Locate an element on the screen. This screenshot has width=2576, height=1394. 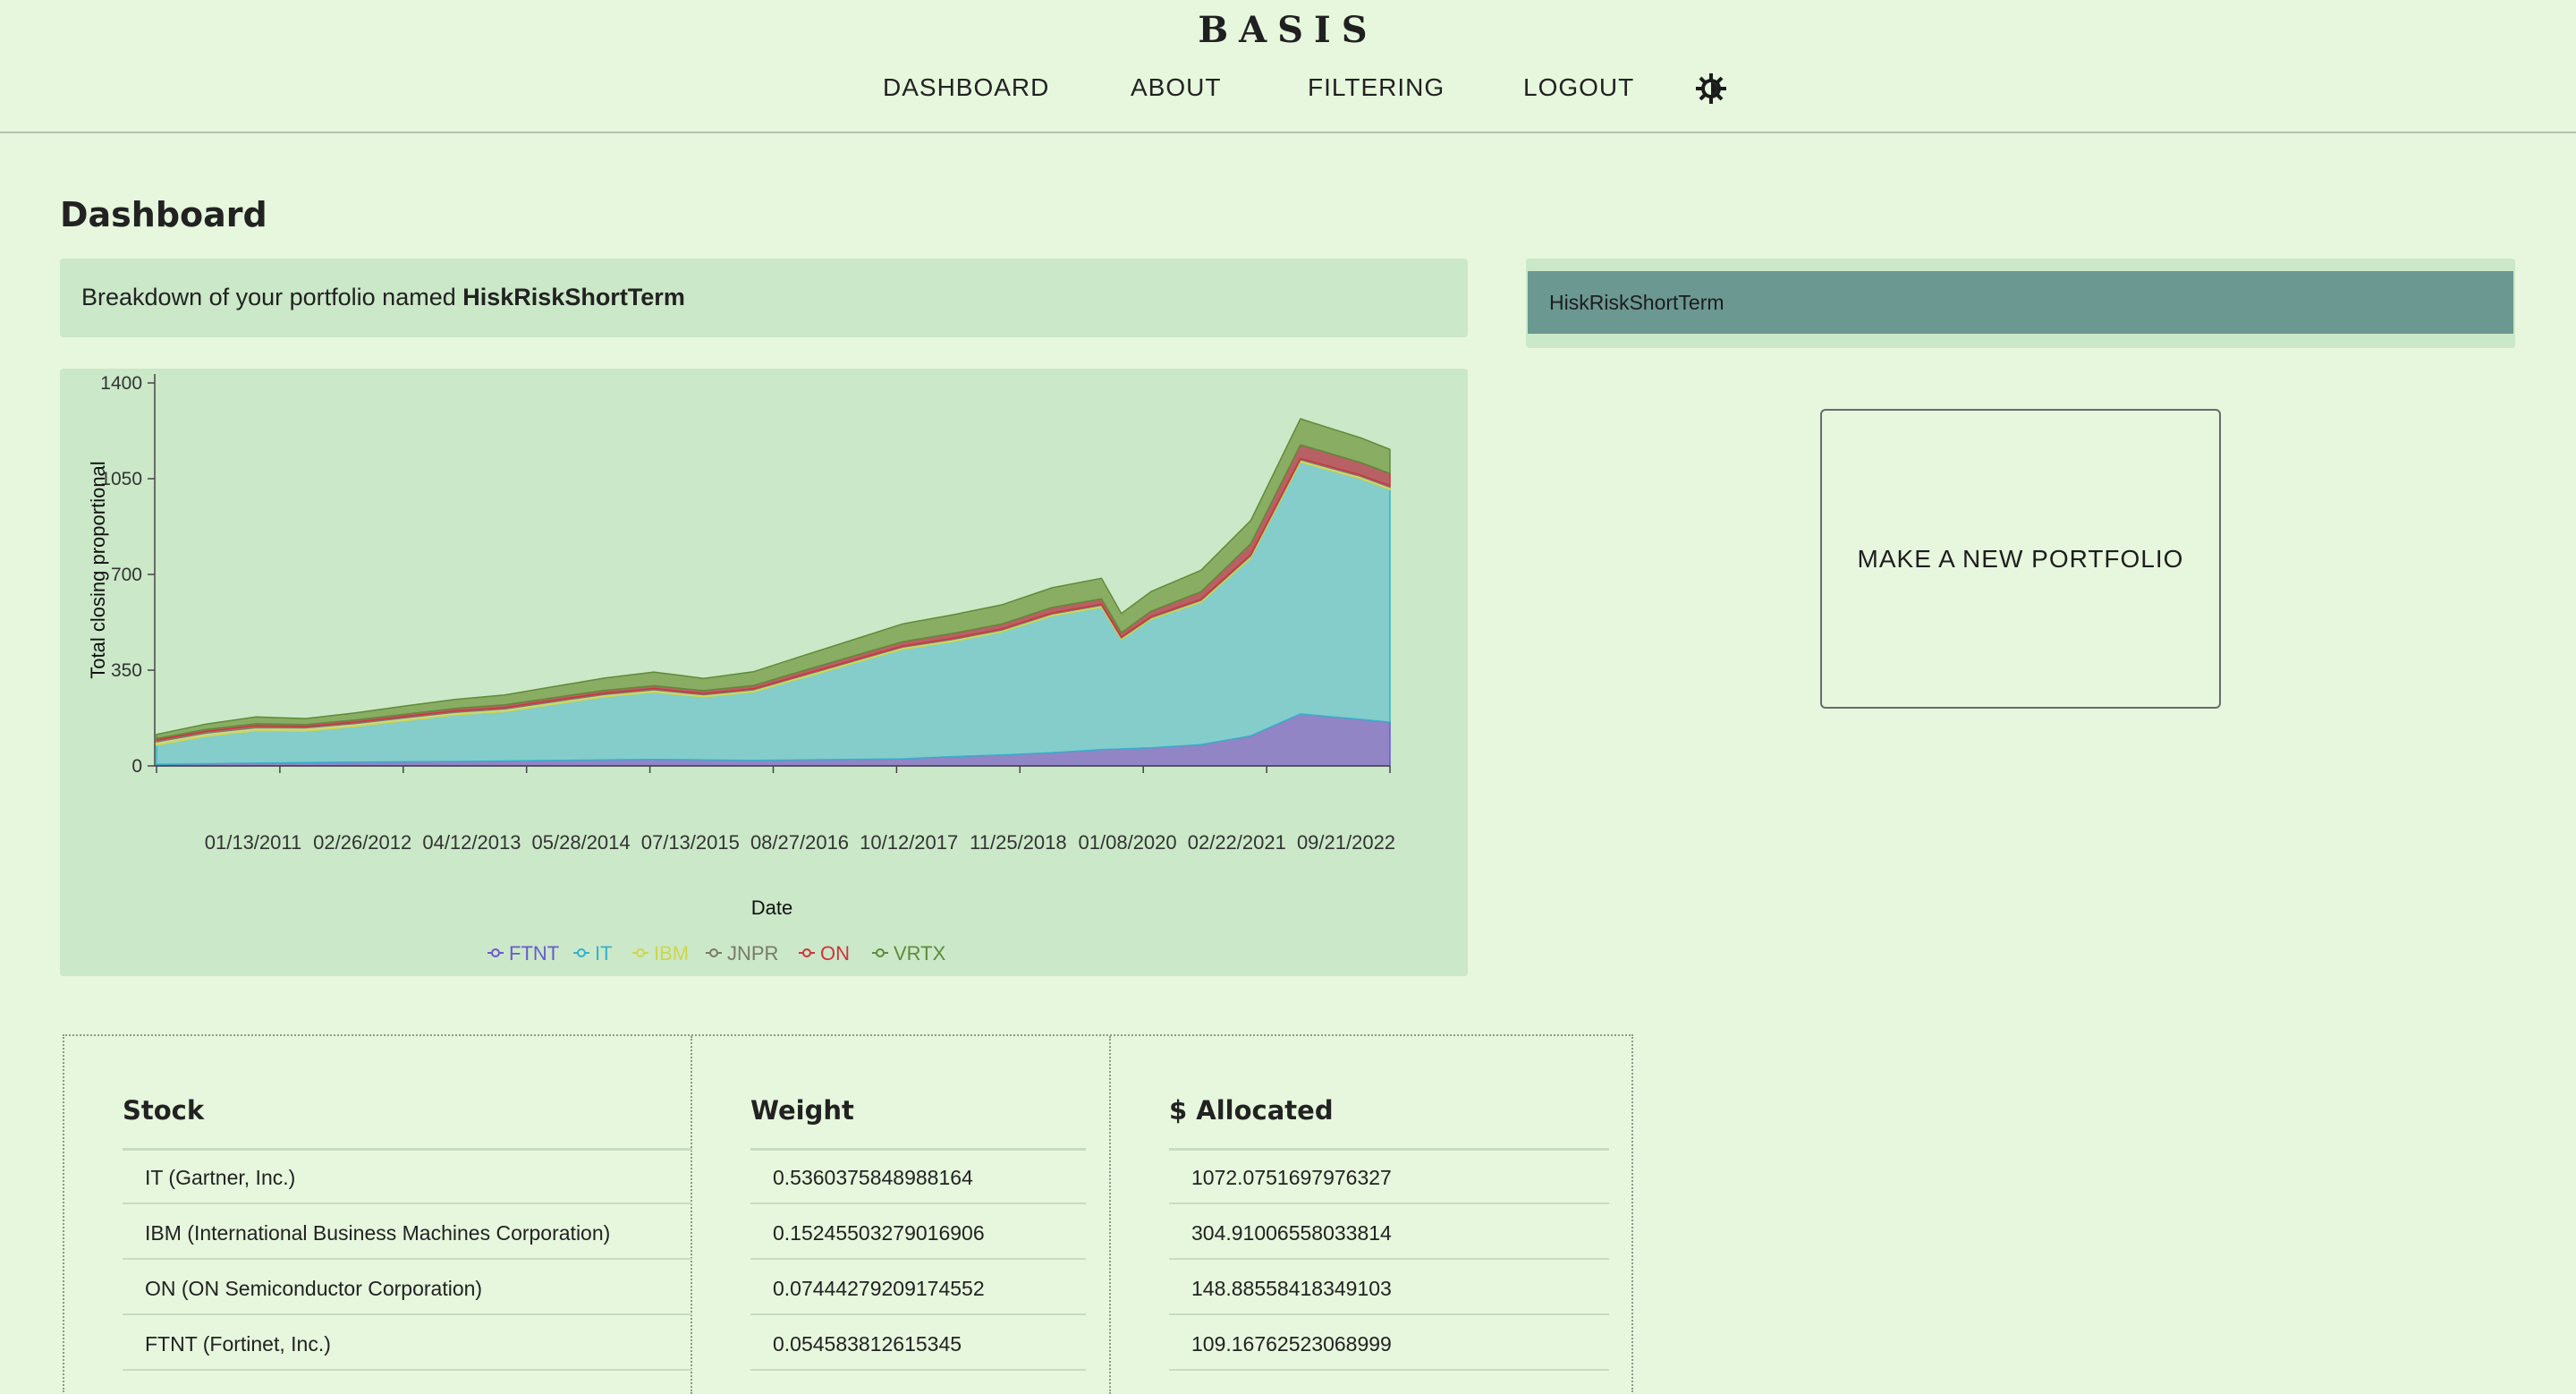
main-nav: DASHBOARD ABOUT FILTERING LOGOUT is located at coordinates (1288, 91).